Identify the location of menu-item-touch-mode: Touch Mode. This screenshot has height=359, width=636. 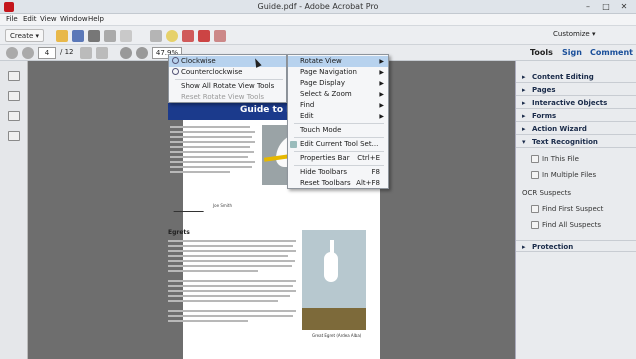
(338, 130).